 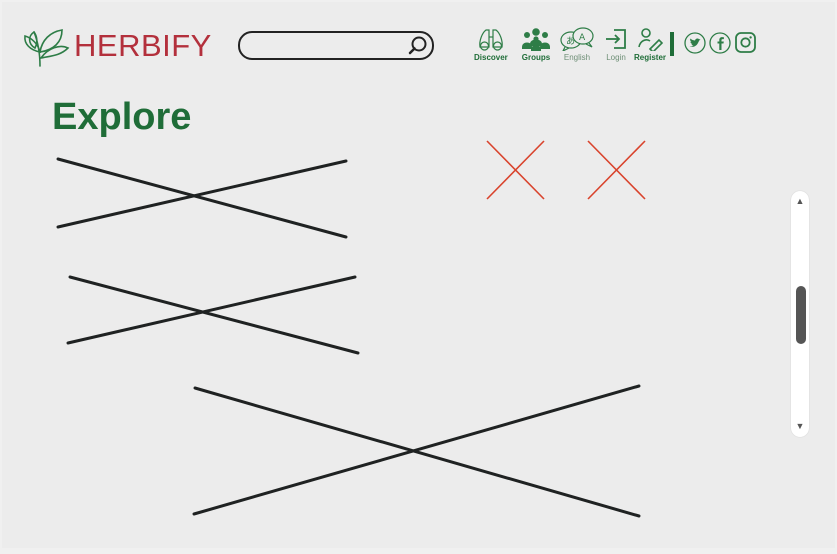 I want to click on scrollbar-thumb, so click(x=801, y=315).